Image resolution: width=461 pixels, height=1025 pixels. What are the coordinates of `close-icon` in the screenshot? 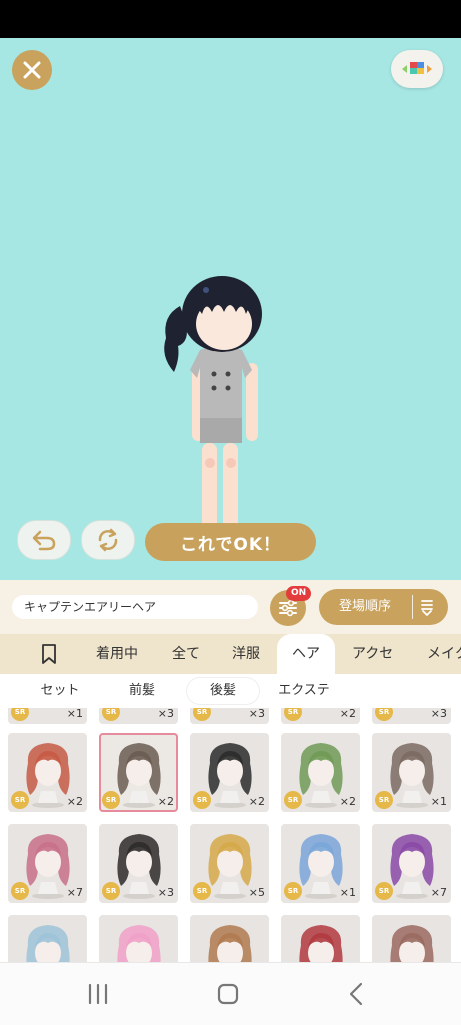 It's located at (32, 70).